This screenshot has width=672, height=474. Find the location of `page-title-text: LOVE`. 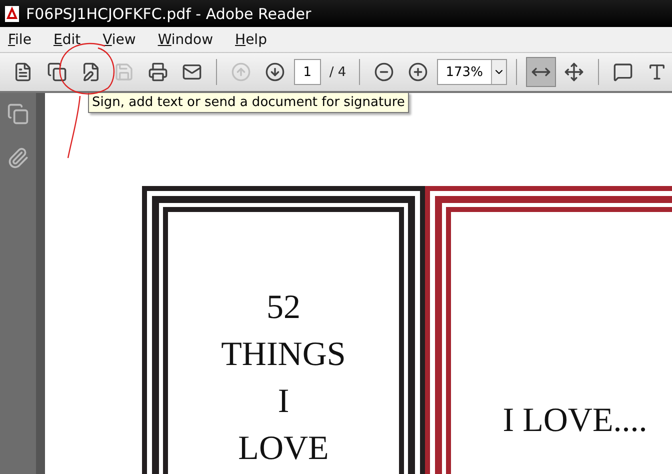

page-title-text: LOVE is located at coordinates (283, 449).